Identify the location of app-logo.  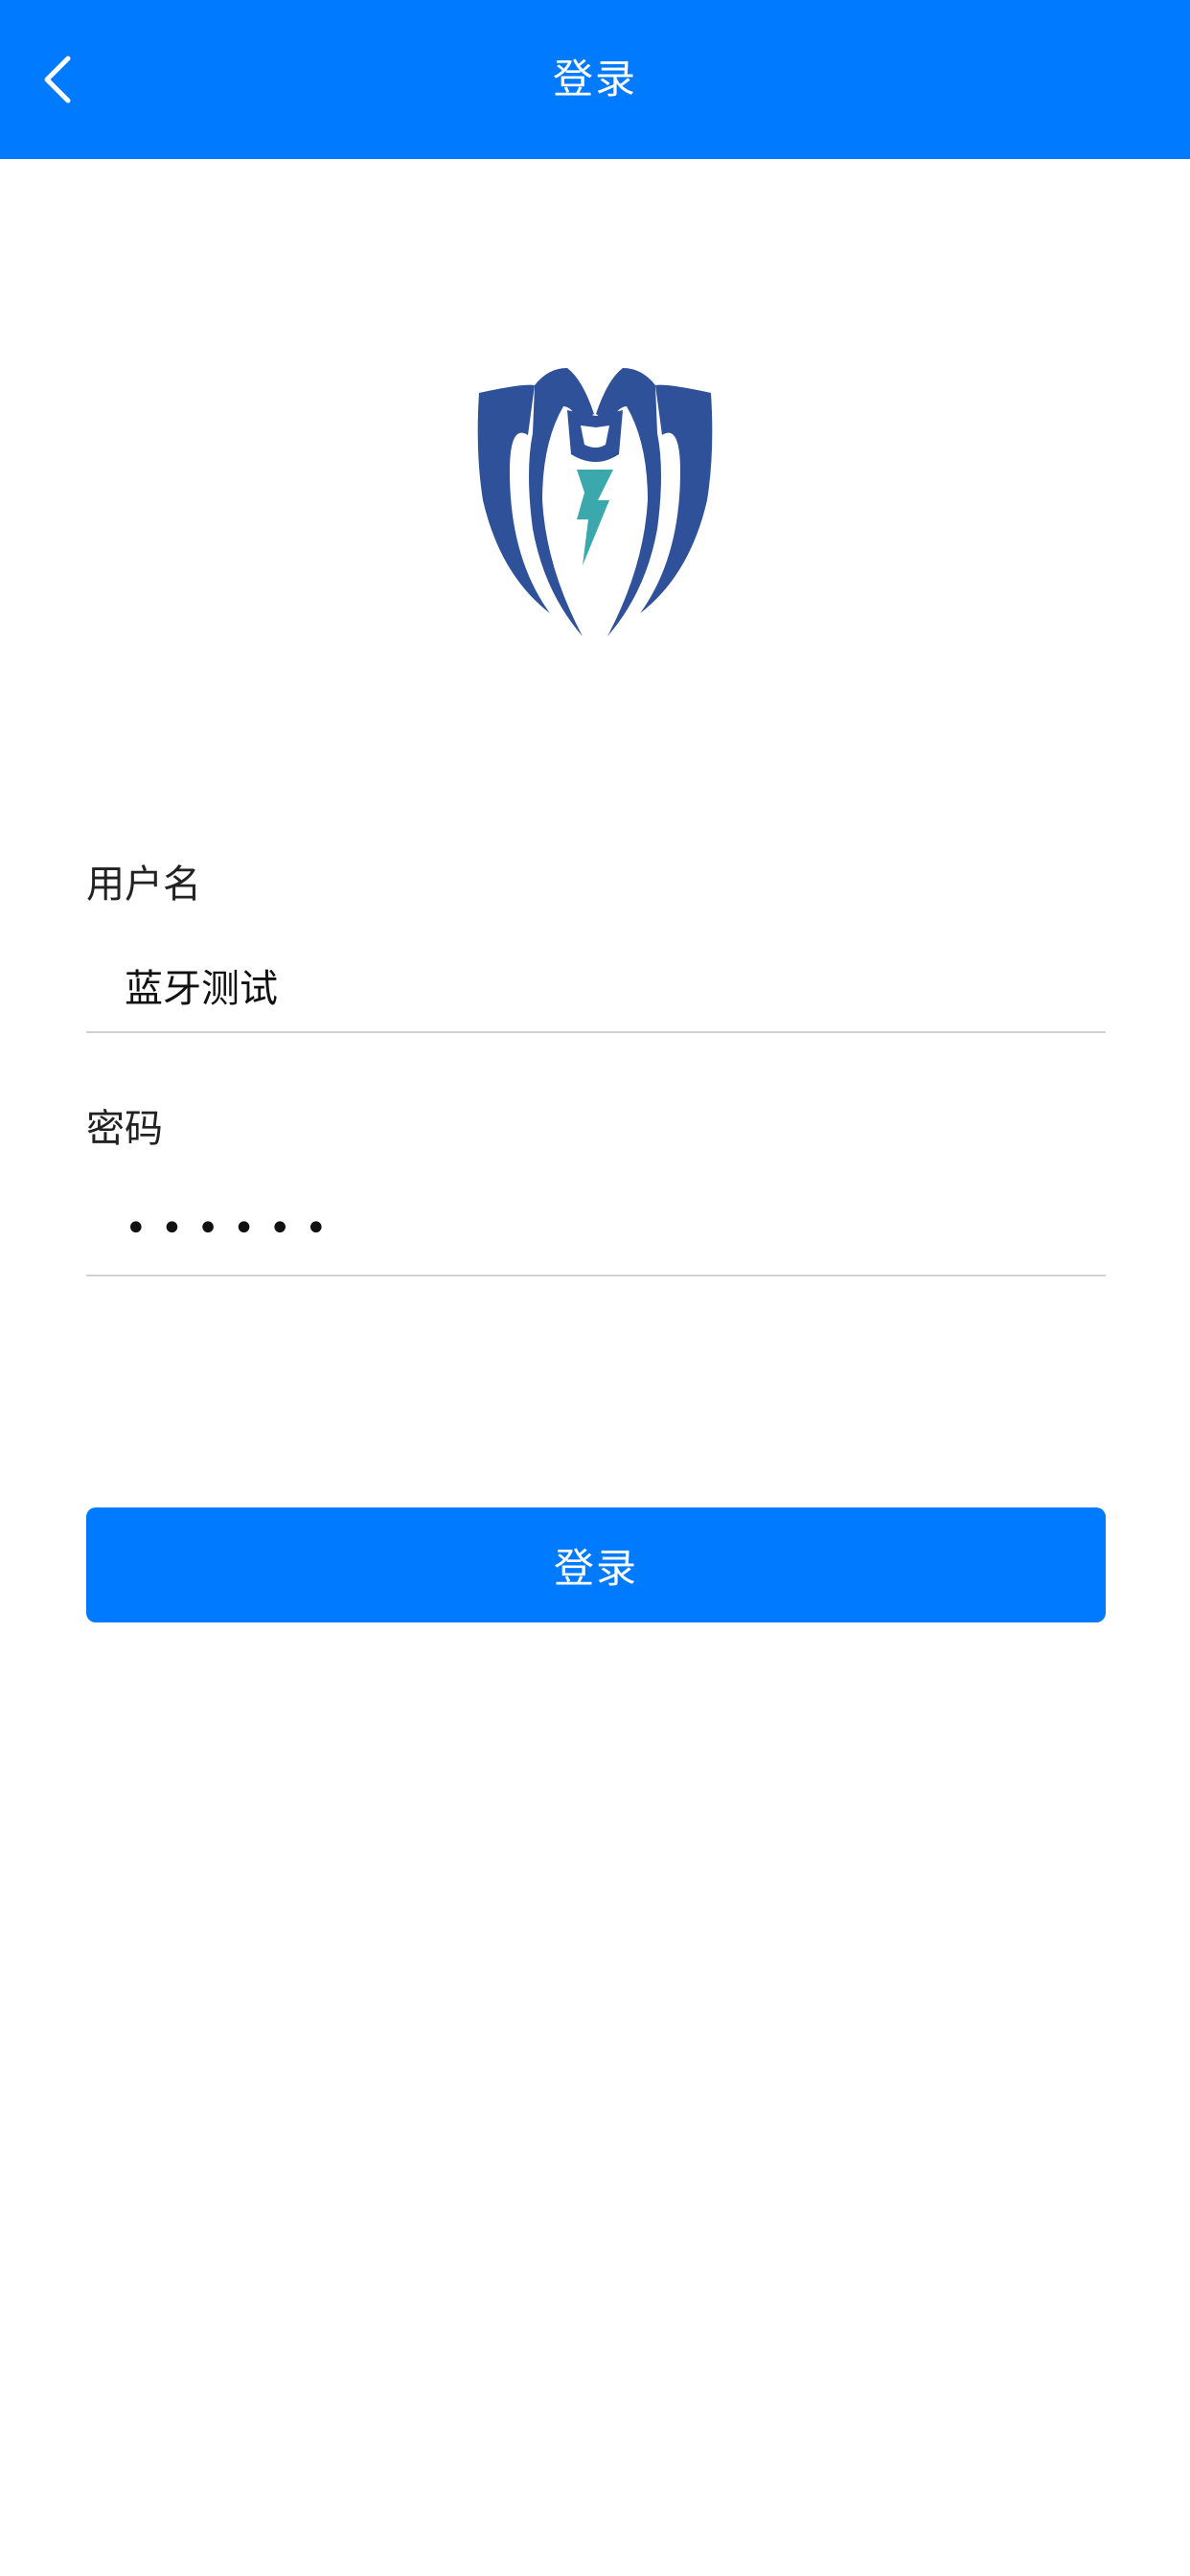
(595, 505).